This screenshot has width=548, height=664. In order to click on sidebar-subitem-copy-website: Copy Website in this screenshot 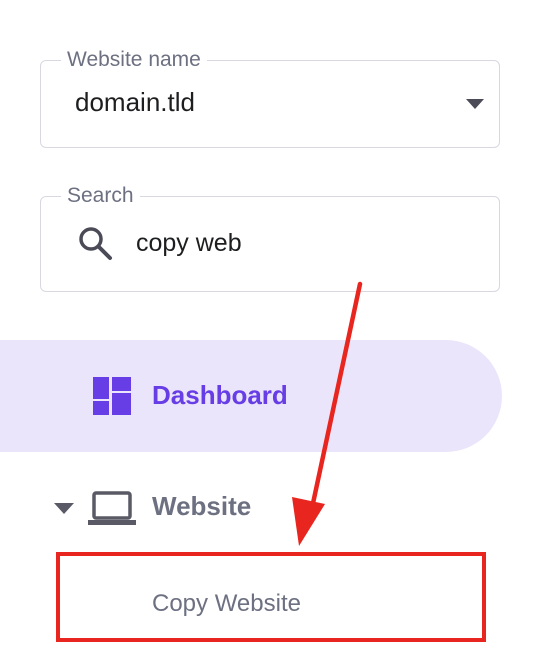, I will do `click(271, 597)`.